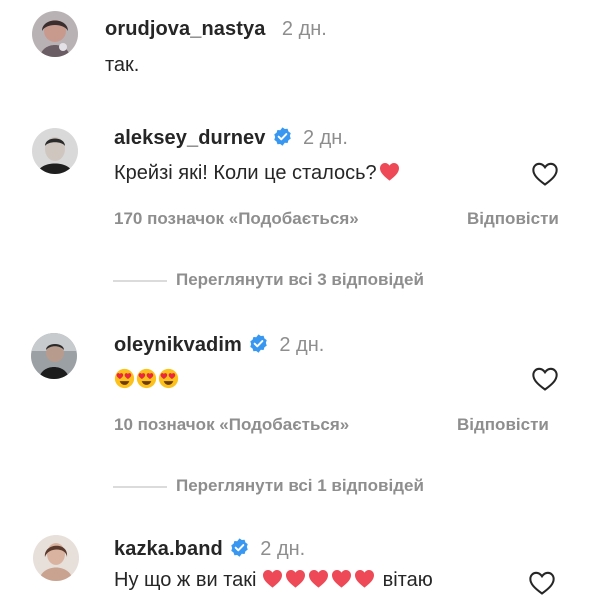 The width and height of the screenshot is (591, 600). I want to click on comment-header: oleynikvadim 2 дн., so click(219, 345).